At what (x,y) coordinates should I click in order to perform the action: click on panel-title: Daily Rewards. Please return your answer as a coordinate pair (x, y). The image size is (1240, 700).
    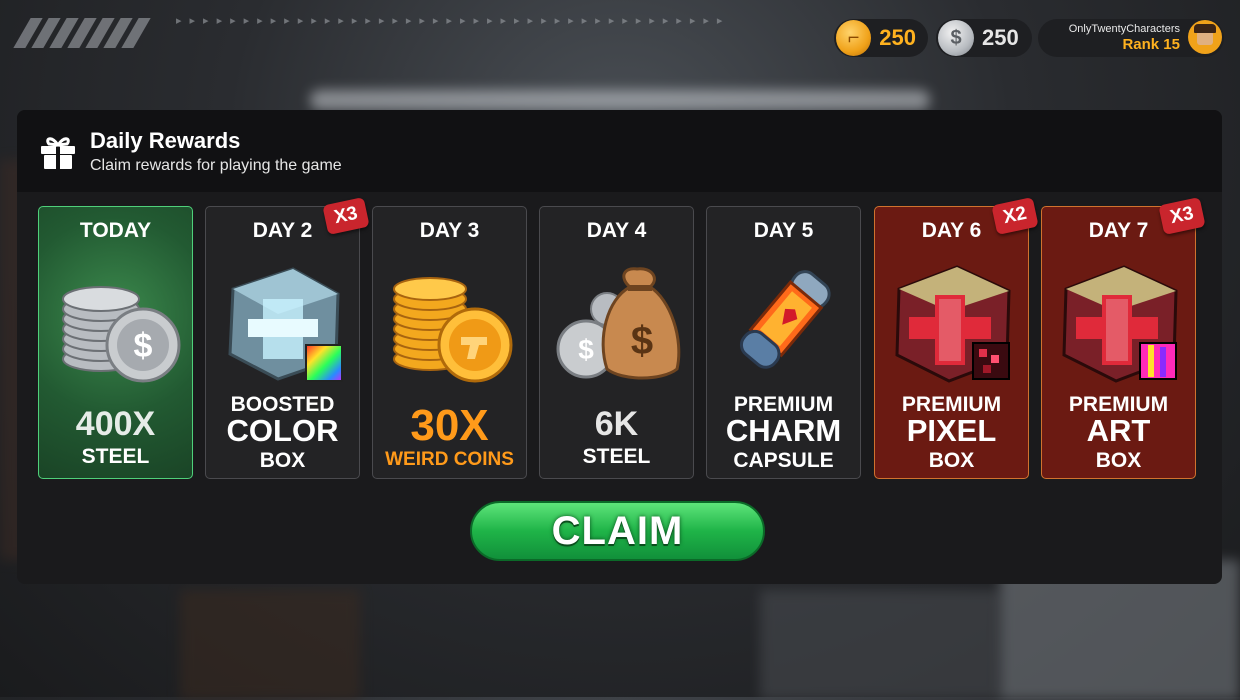
    Looking at the image, I should click on (165, 140).